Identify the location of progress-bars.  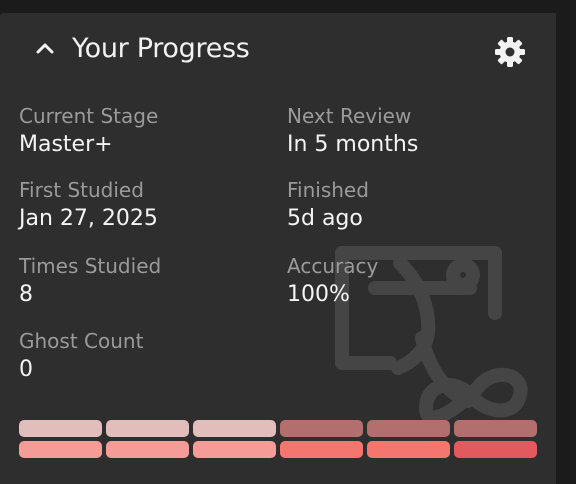
(278, 441).